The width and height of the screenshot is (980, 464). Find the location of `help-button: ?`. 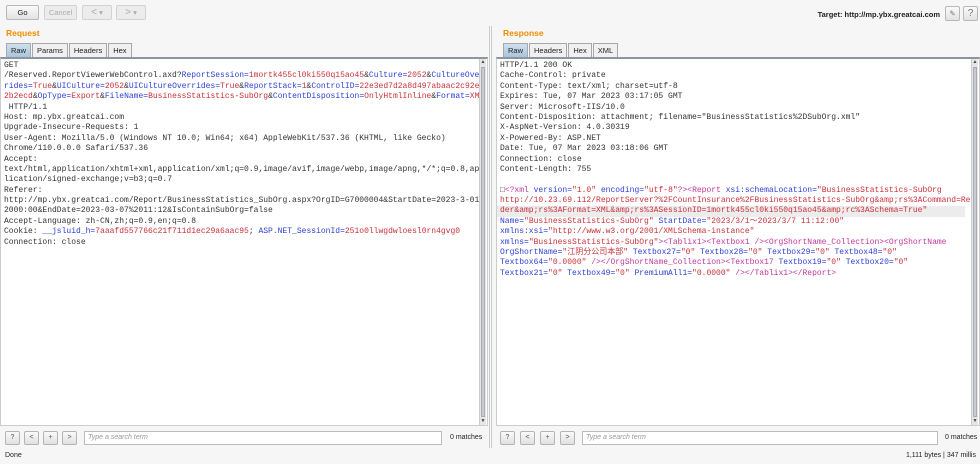

help-button: ? is located at coordinates (970, 13).